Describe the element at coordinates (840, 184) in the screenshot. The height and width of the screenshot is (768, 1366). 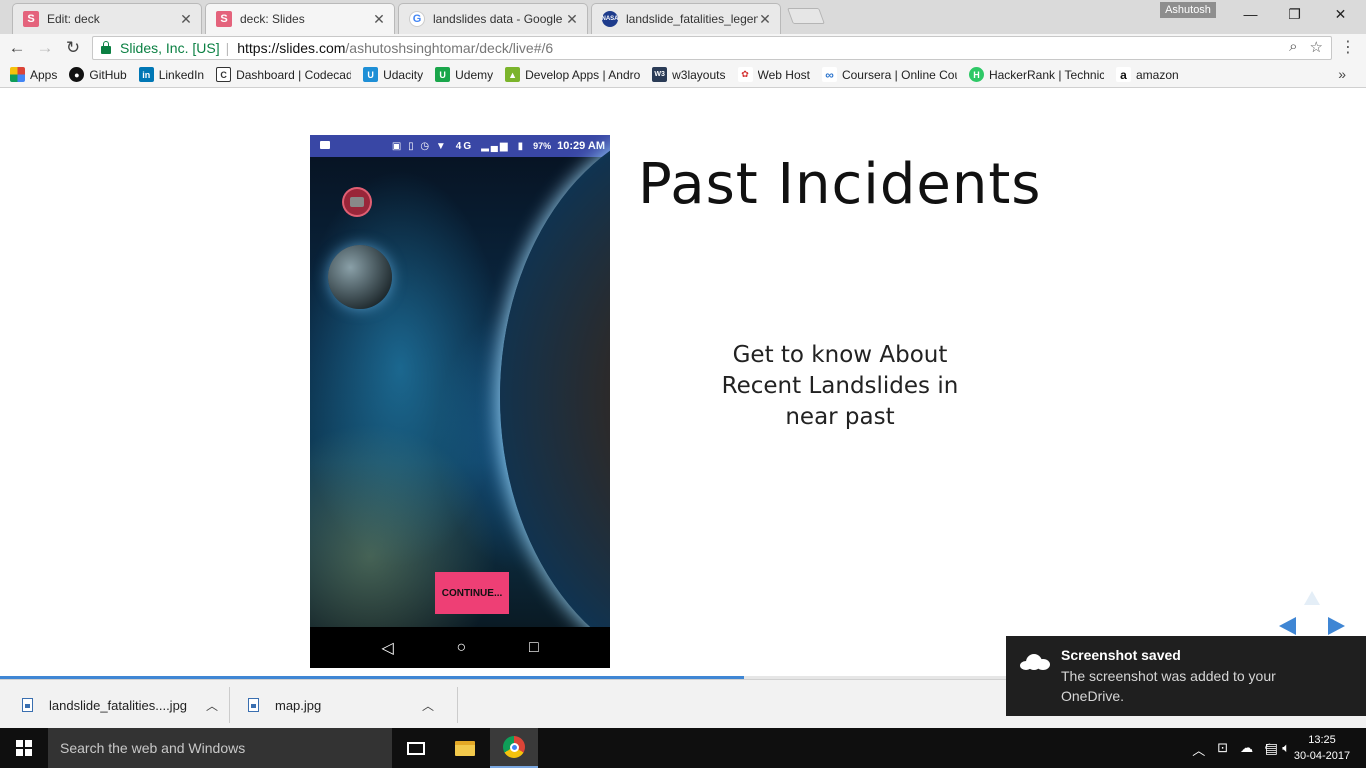
I see `slide-title: Past Incidents` at that location.